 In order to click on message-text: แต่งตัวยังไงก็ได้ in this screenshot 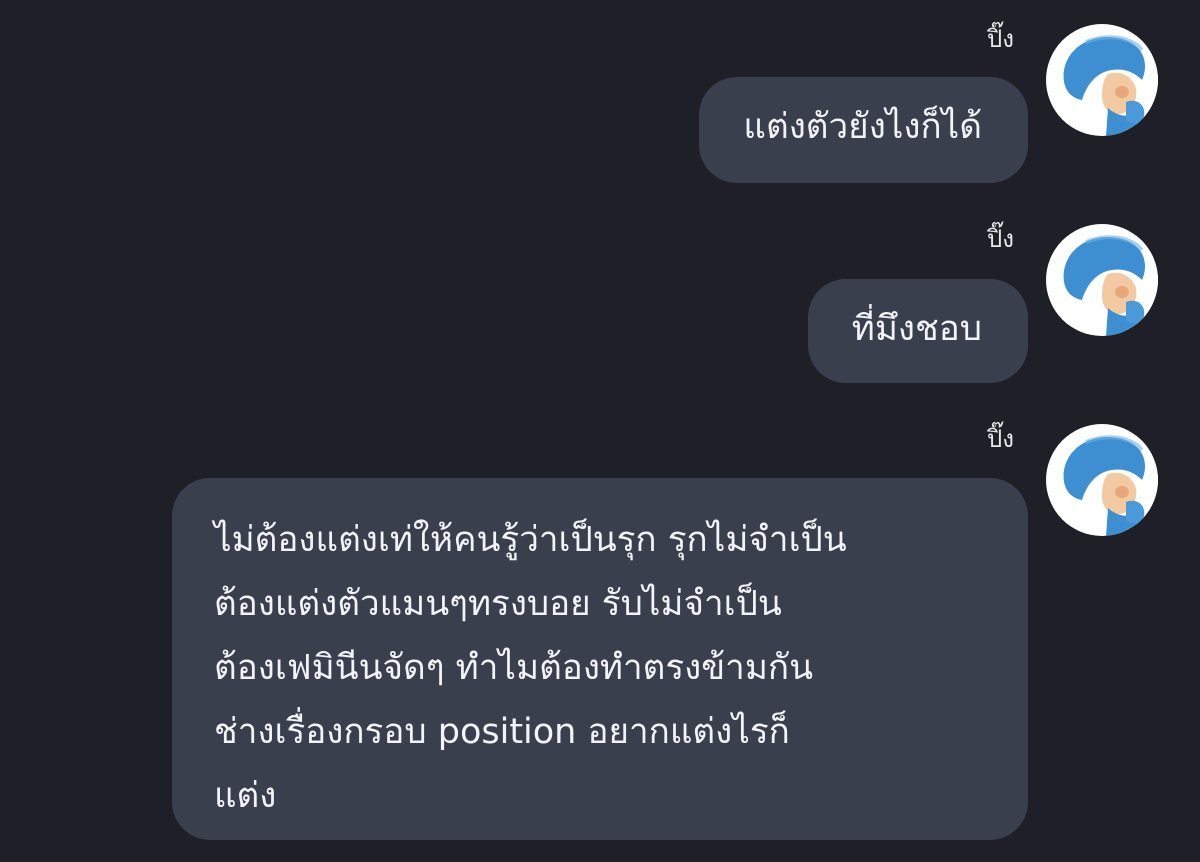, I will do `click(862, 127)`.